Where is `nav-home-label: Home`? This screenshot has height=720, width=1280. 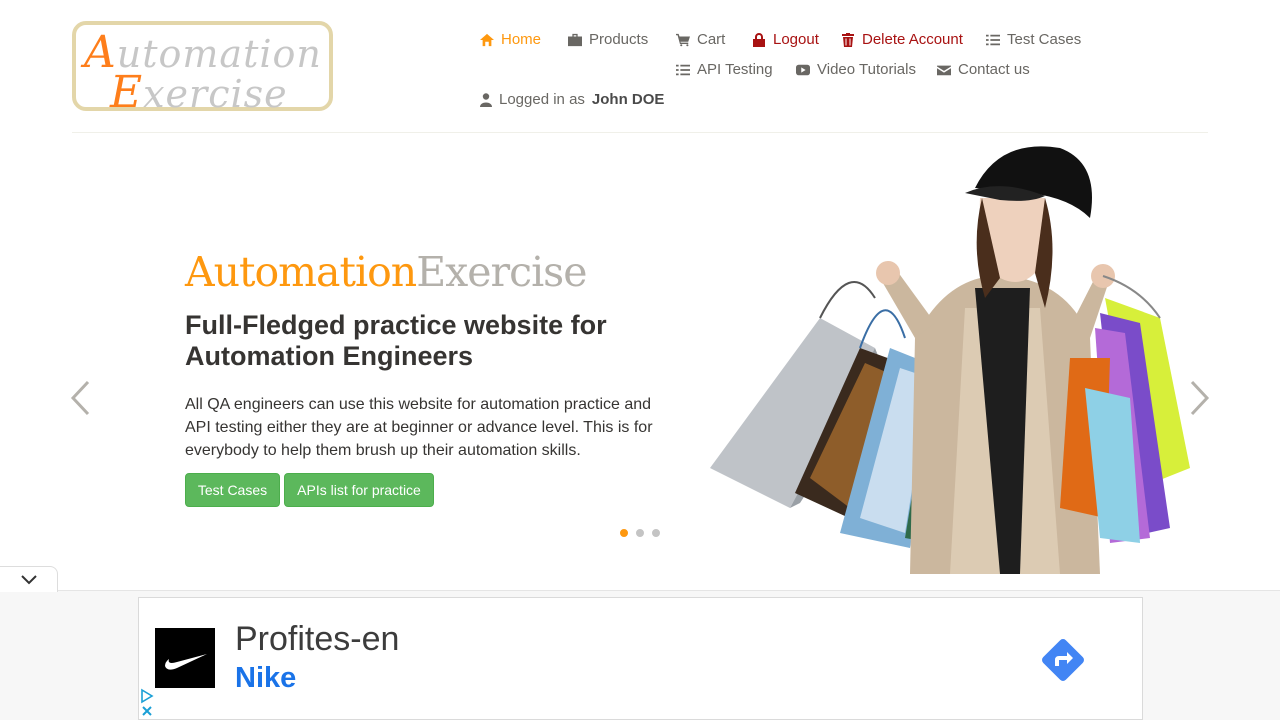
nav-home-label: Home is located at coordinates (521, 39).